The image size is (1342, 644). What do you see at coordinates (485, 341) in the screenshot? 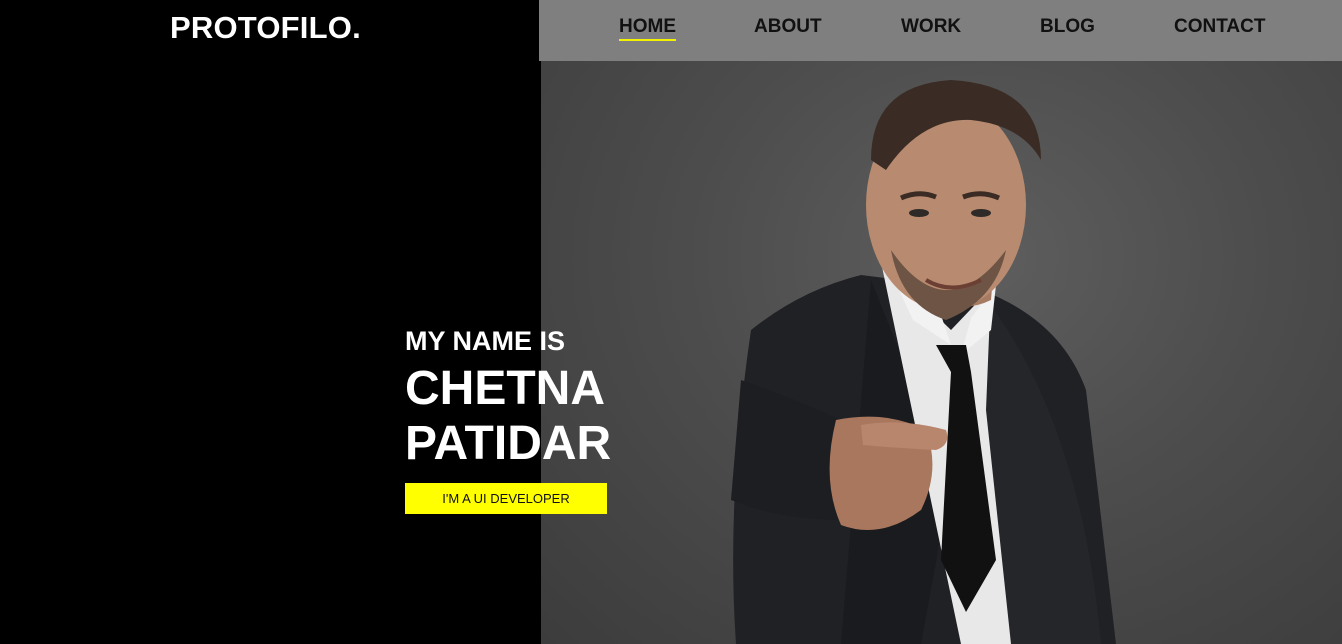
I see `hero-intro: MY NAME IS` at bounding box center [485, 341].